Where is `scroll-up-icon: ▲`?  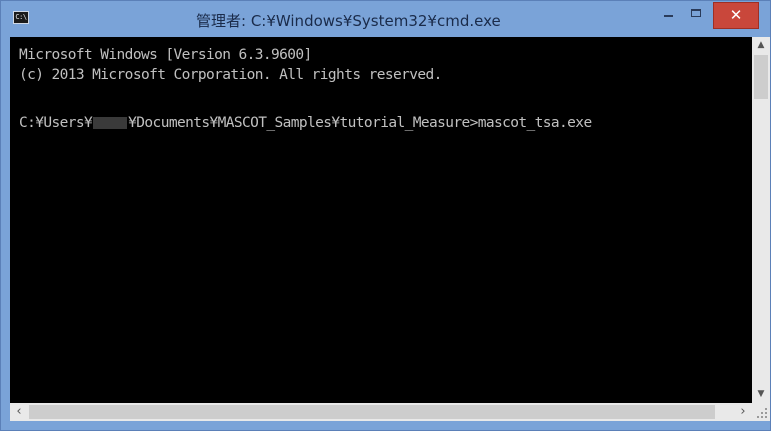 scroll-up-icon: ▲ is located at coordinates (761, 45).